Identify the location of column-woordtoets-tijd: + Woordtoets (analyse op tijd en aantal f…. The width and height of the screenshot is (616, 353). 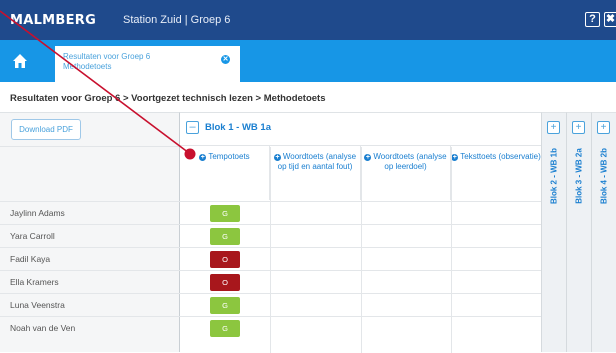
(315, 173).